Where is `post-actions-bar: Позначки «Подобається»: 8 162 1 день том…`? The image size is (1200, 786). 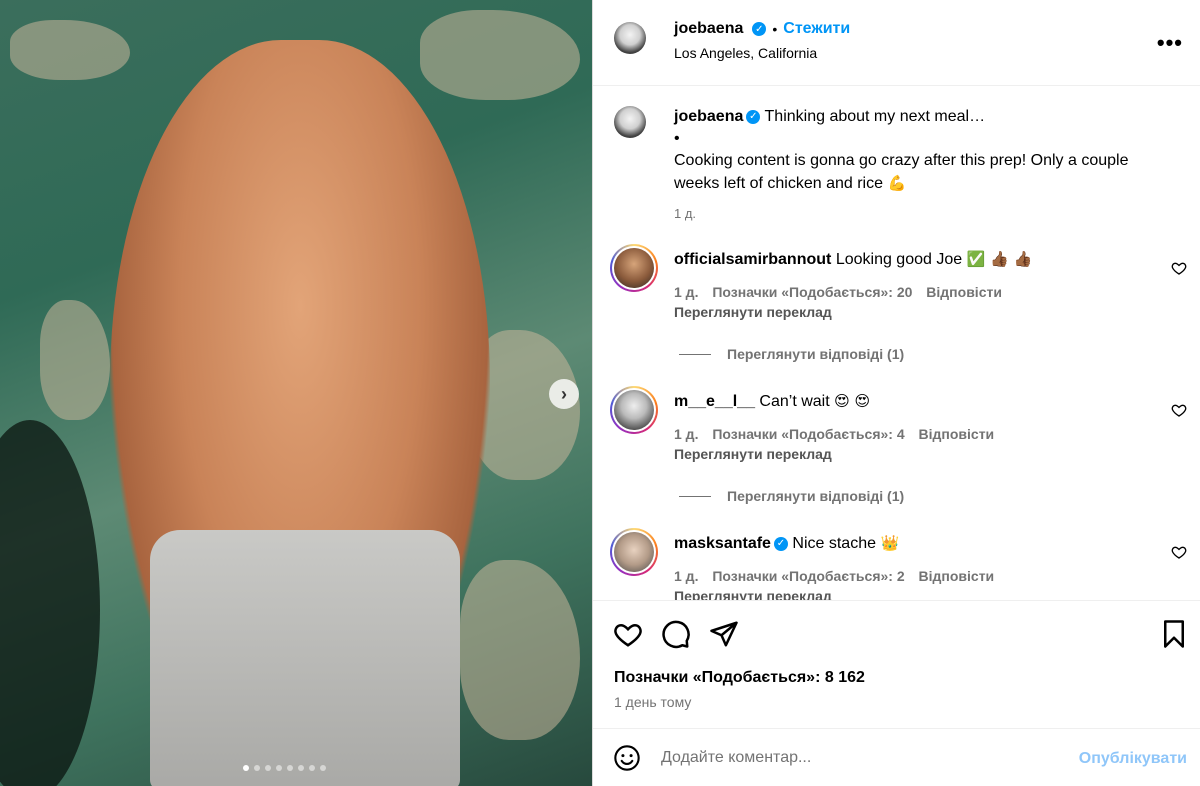
post-actions-bar: Позначки «Подобається»: 8 162 1 день том… is located at coordinates (896, 664).